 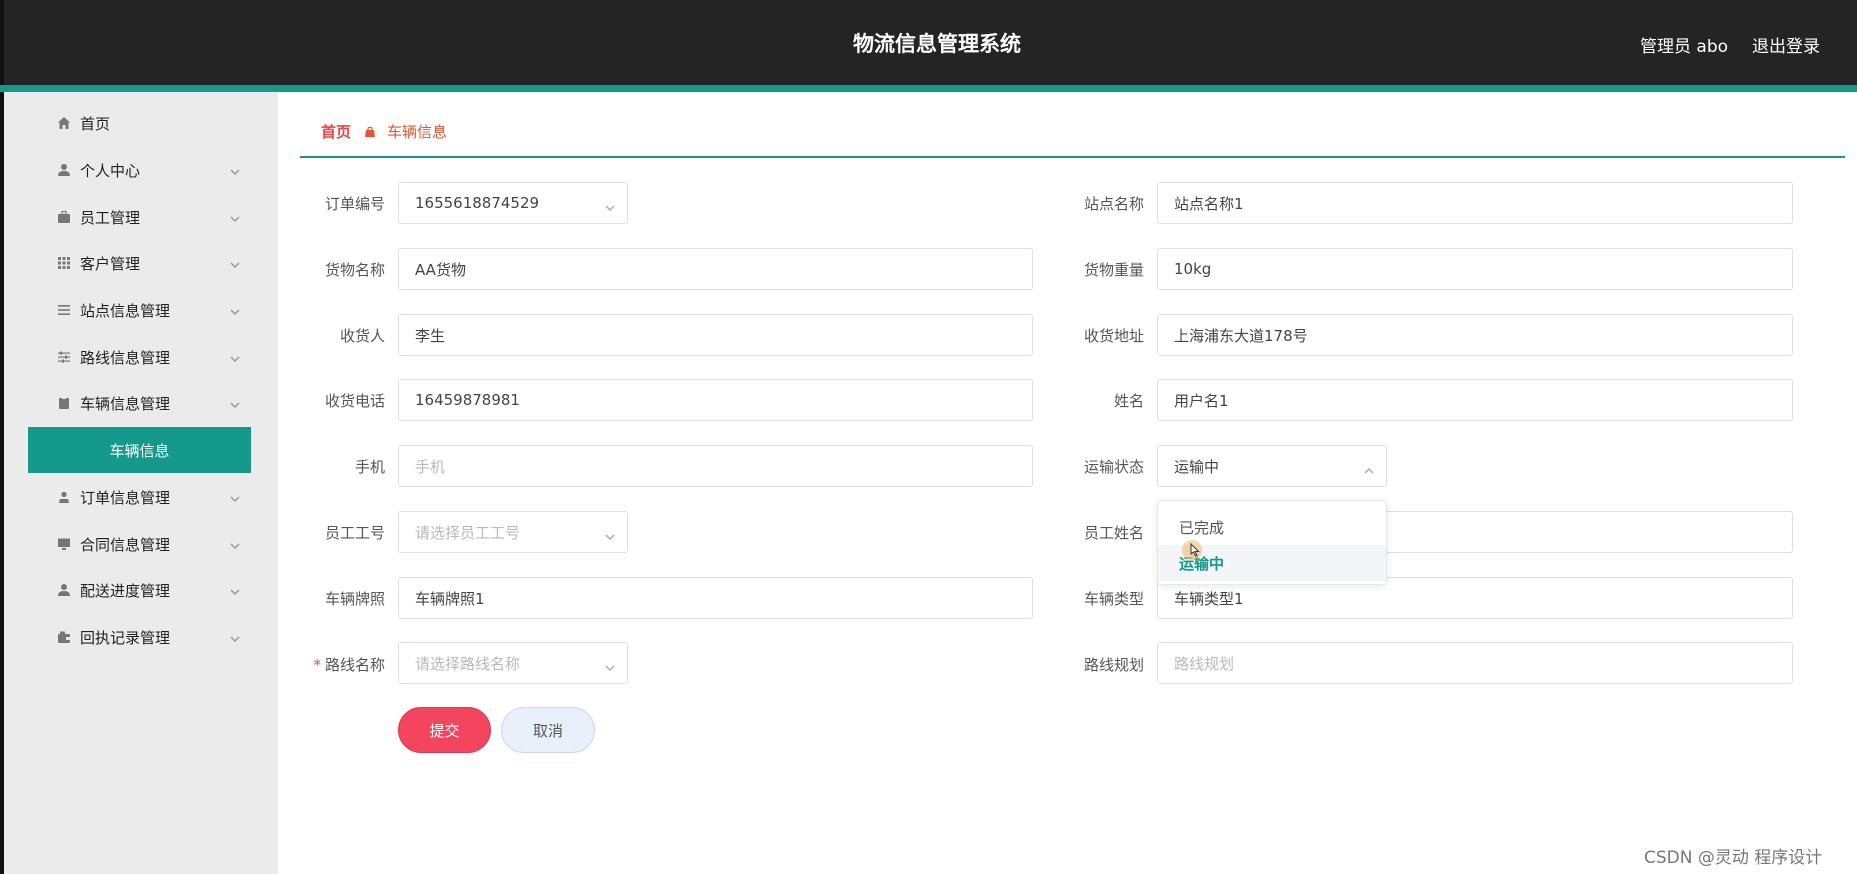 What do you see at coordinates (1113, 336) in the screenshot?
I see `receive-address-label: 收货地址` at bounding box center [1113, 336].